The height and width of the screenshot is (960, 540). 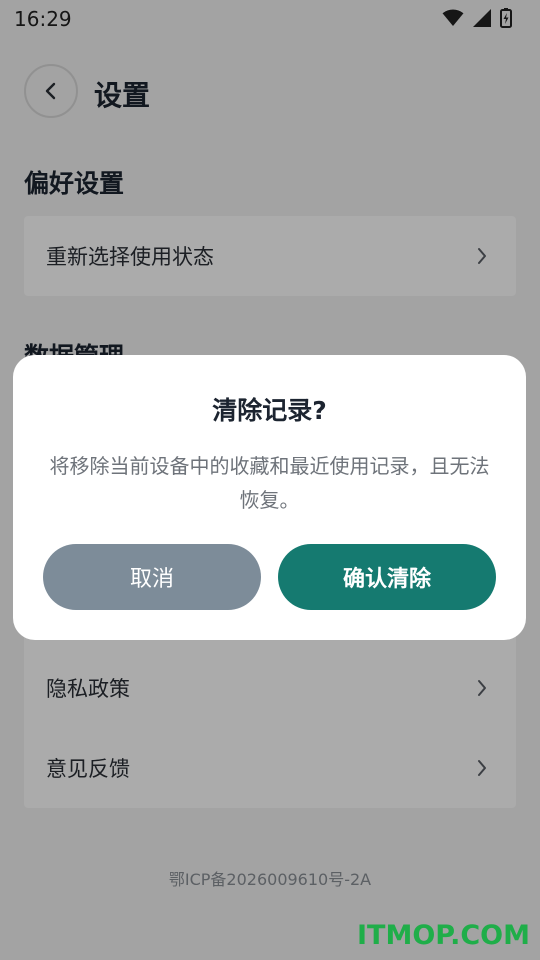 What do you see at coordinates (152, 577) in the screenshot?
I see `cancel-button: 取消` at bounding box center [152, 577].